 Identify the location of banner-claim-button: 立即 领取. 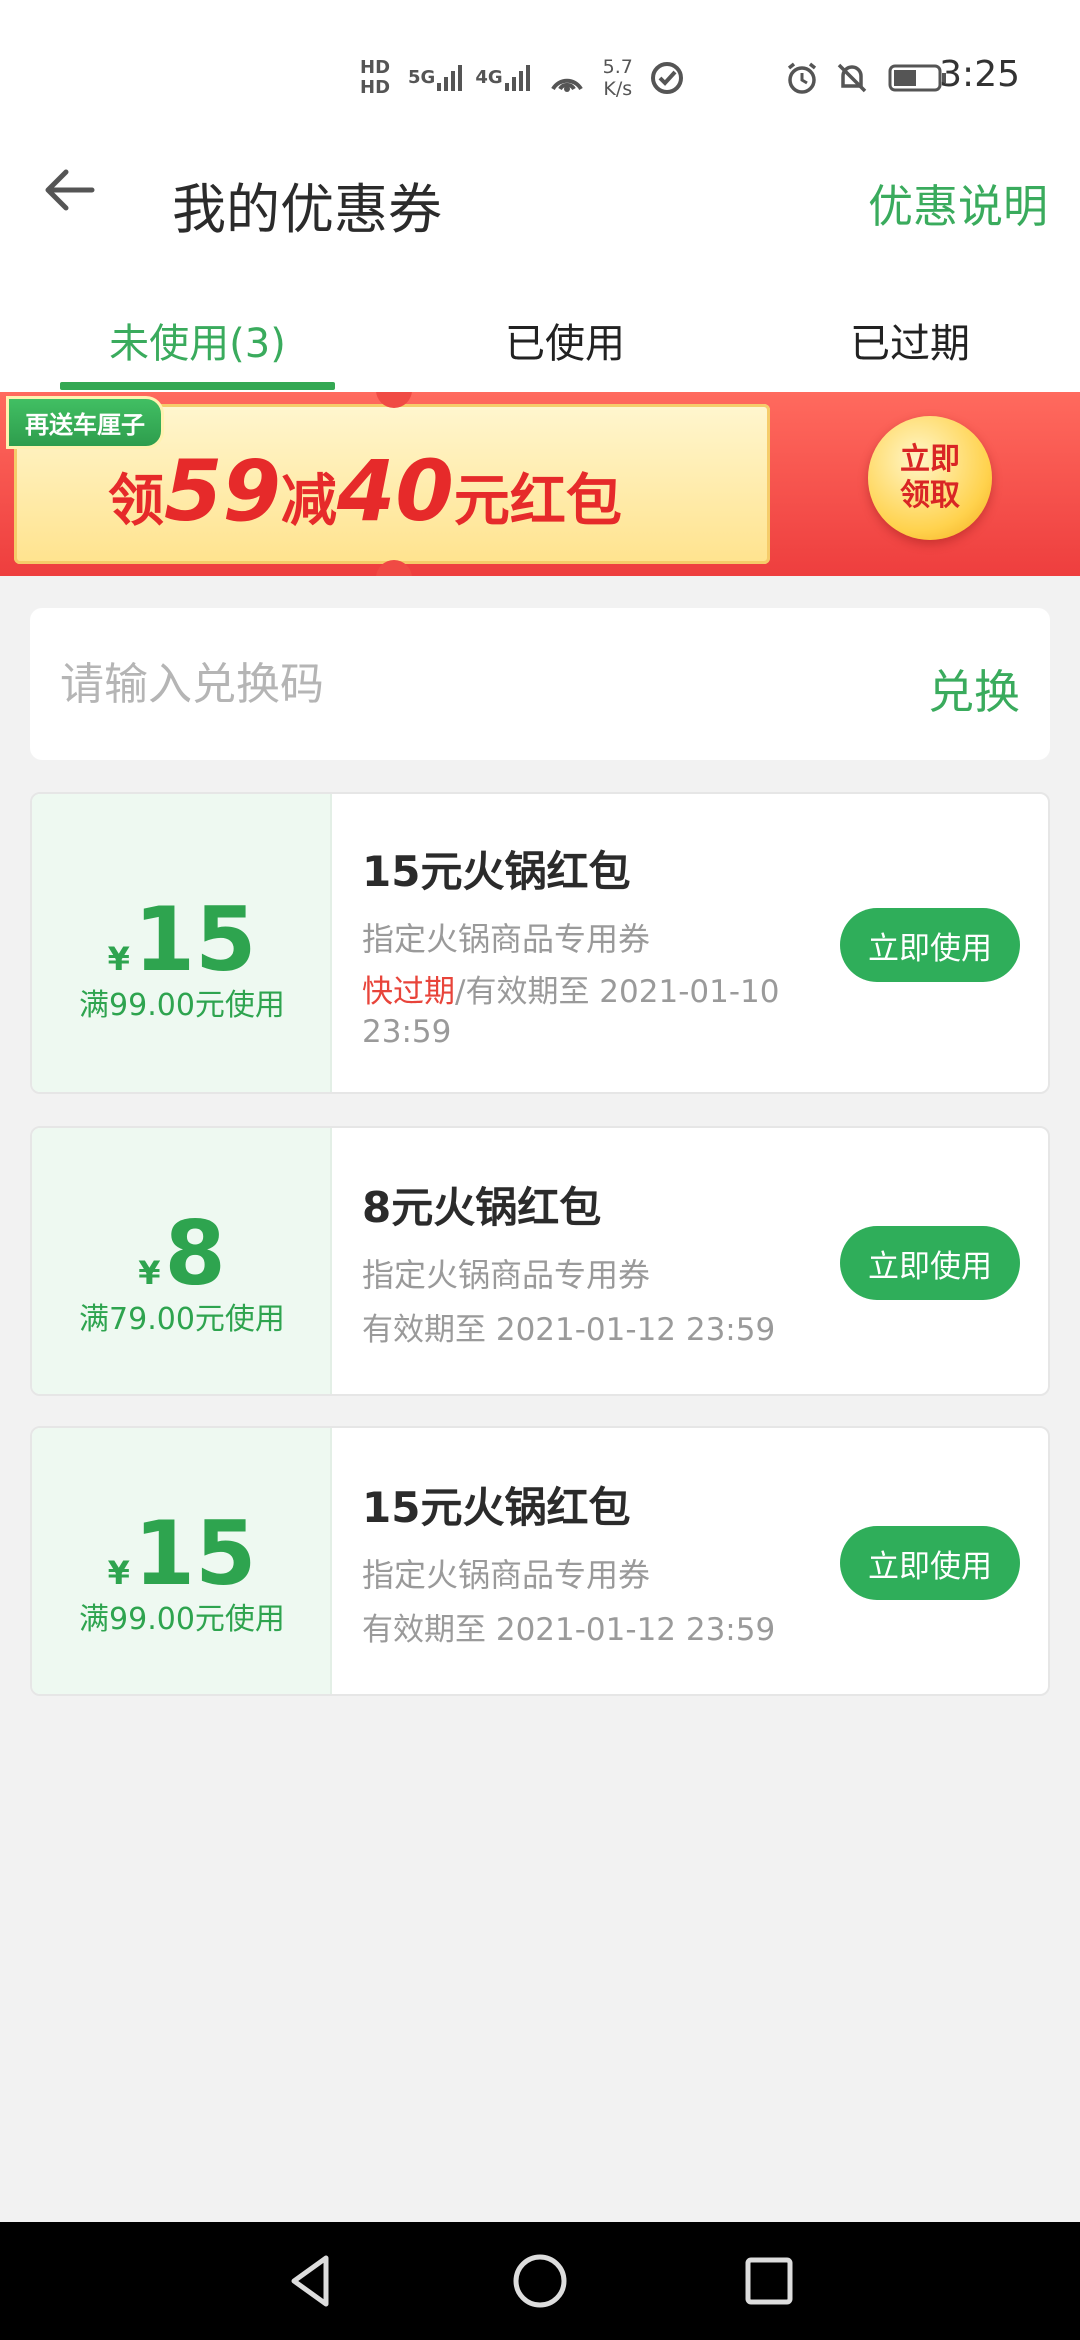
(930, 478).